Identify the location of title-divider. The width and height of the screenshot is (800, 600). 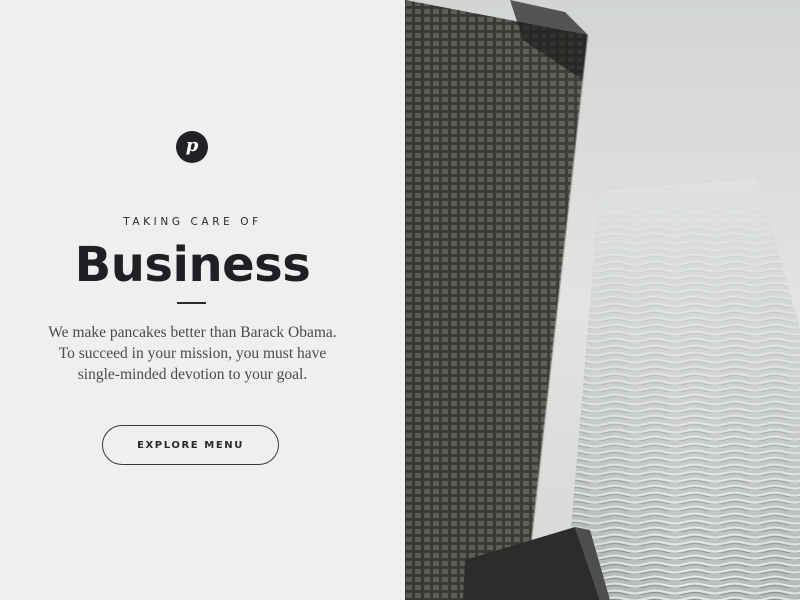
(191, 303).